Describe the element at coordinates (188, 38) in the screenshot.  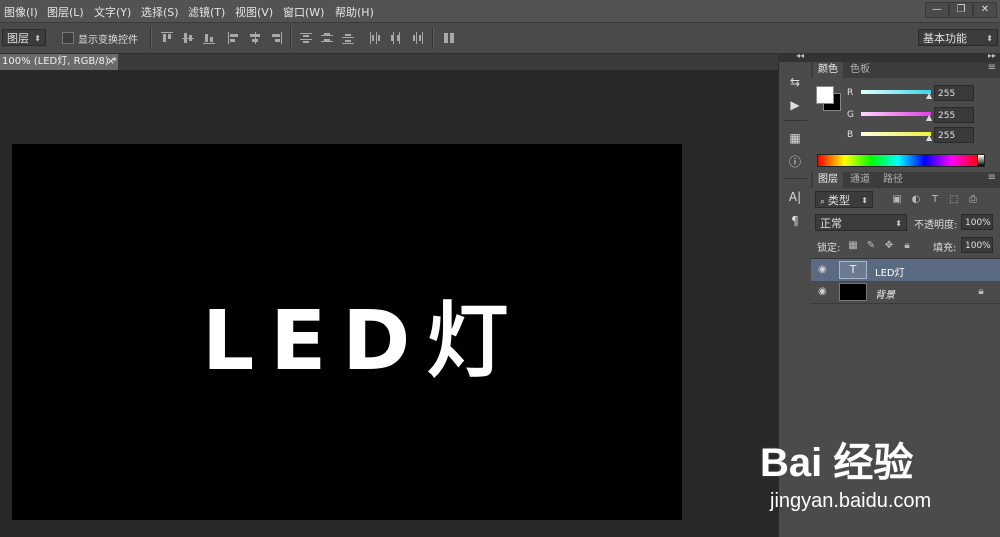
I see `align-vcenter-icon` at that location.